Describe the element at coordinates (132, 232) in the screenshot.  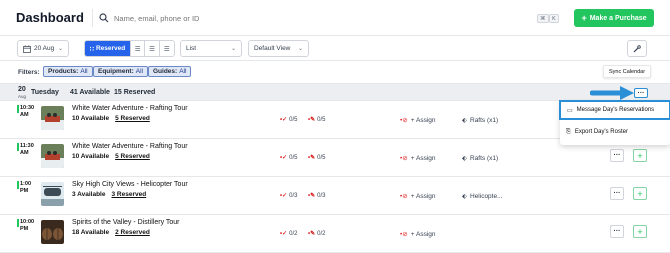
I see `tour-reserved-link: 2 Reserved` at that location.